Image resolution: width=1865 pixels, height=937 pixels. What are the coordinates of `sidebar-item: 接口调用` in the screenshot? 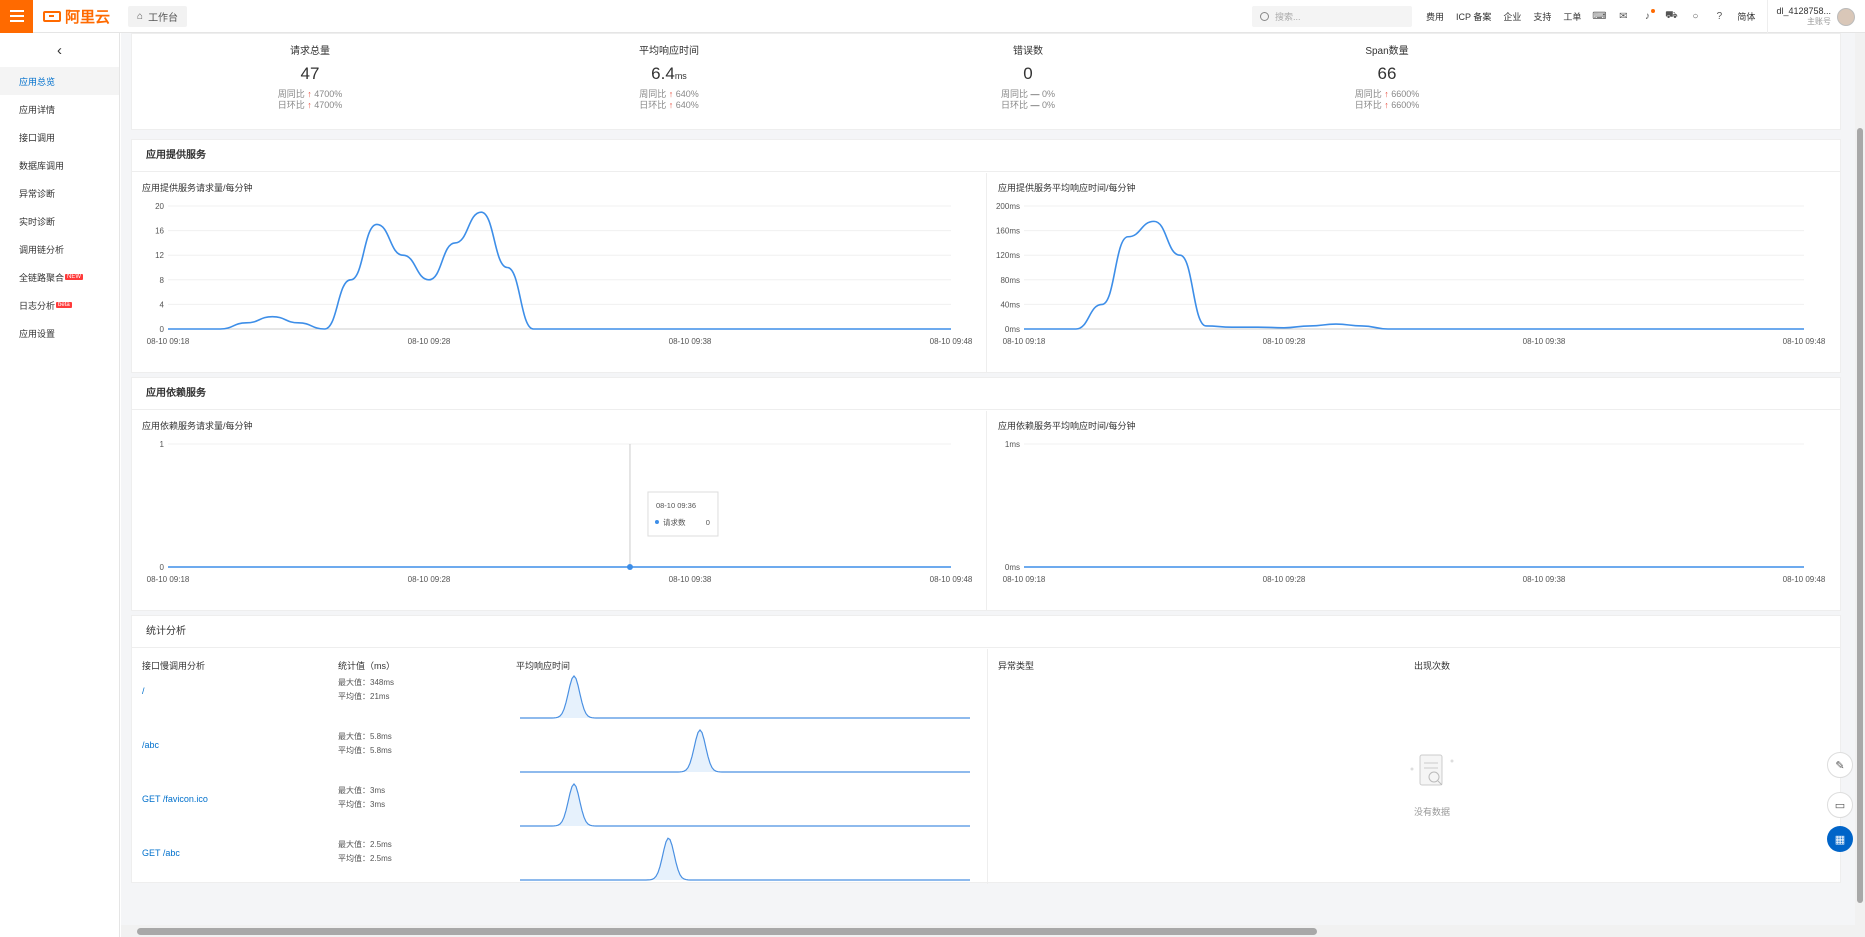 It's located at (59, 137).